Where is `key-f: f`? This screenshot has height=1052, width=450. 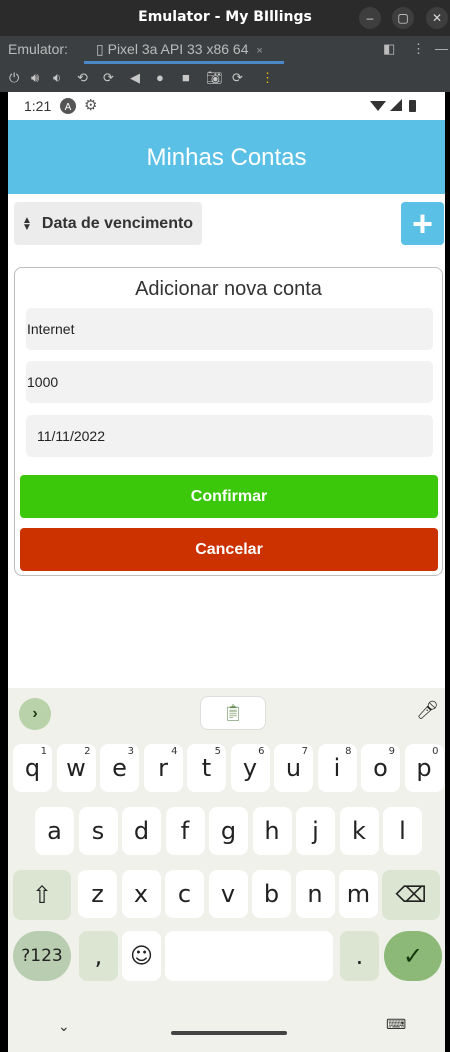
key-f: f is located at coordinates (185, 831).